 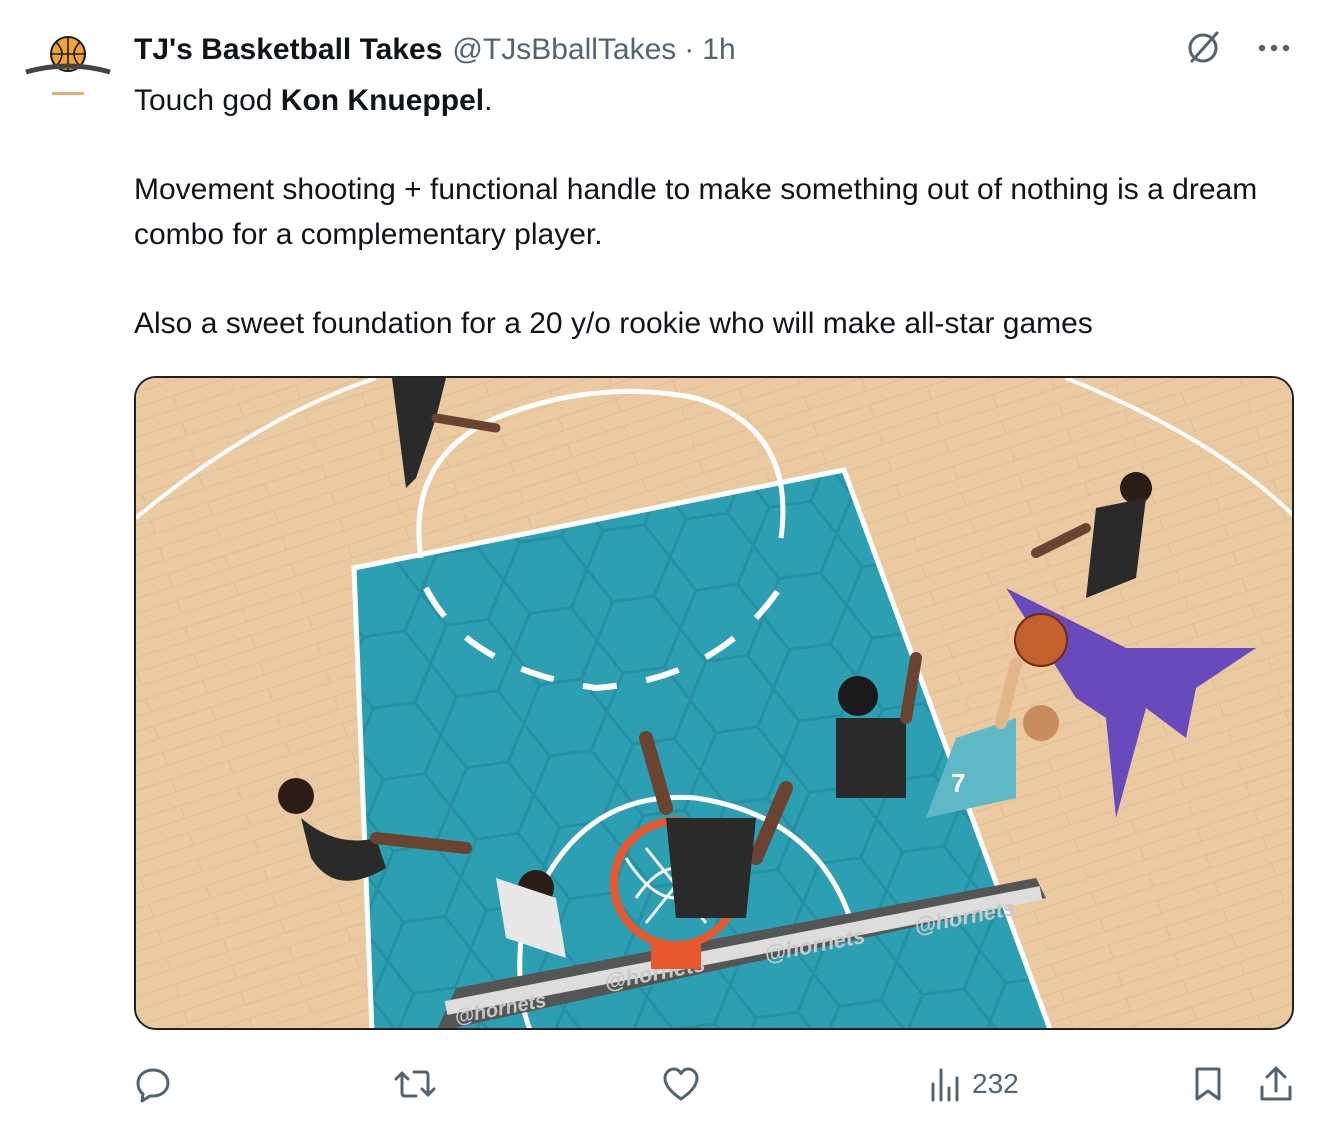 I want to click on views-icon, so click(x=945, y=1084).